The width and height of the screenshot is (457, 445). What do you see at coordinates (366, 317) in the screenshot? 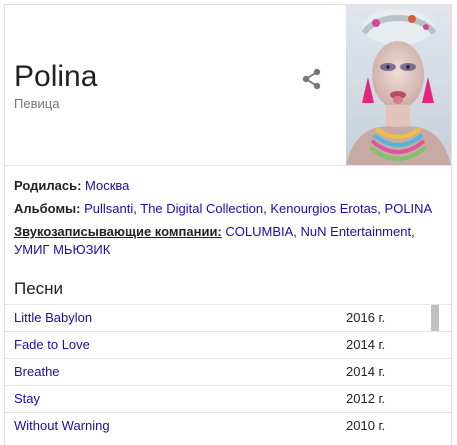
I see `song-year: 2016 г.` at bounding box center [366, 317].